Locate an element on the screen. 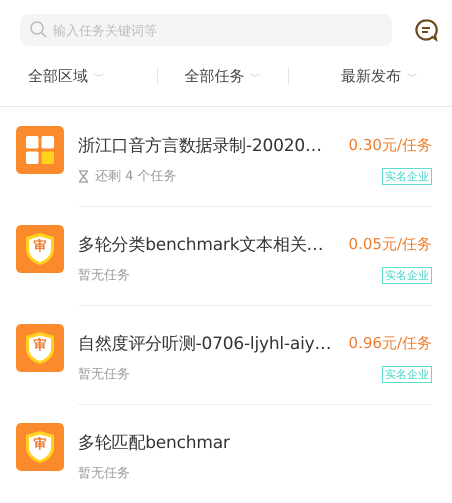 This screenshot has height=503, width=452. filter-dropdown: 最新发布 ﹀ is located at coordinates (370, 76).